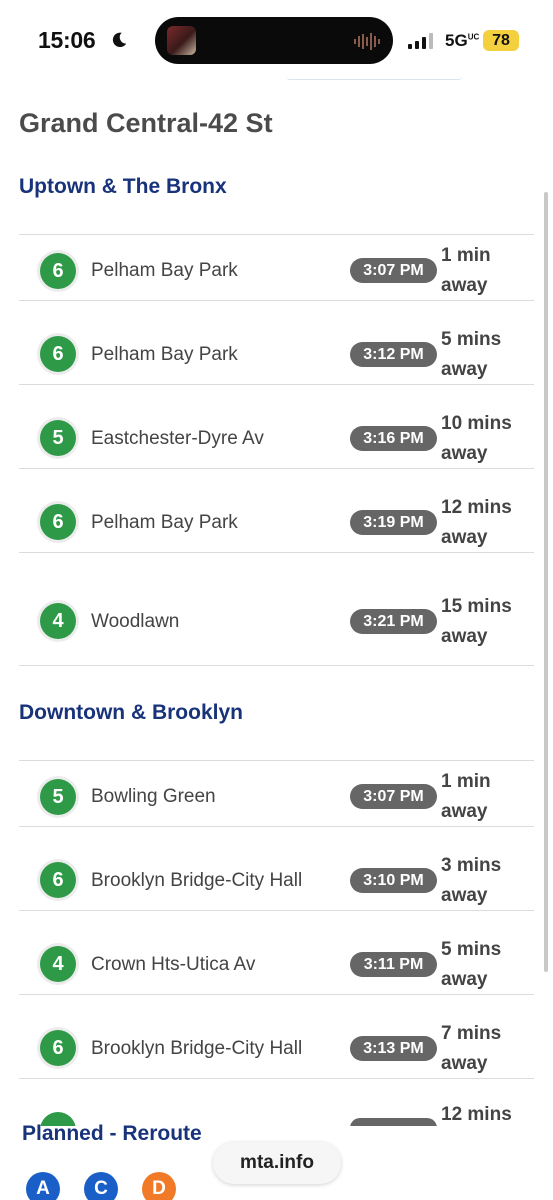  What do you see at coordinates (420, 41) in the screenshot?
I see `signal-icon` at bounding box center [420, 41].